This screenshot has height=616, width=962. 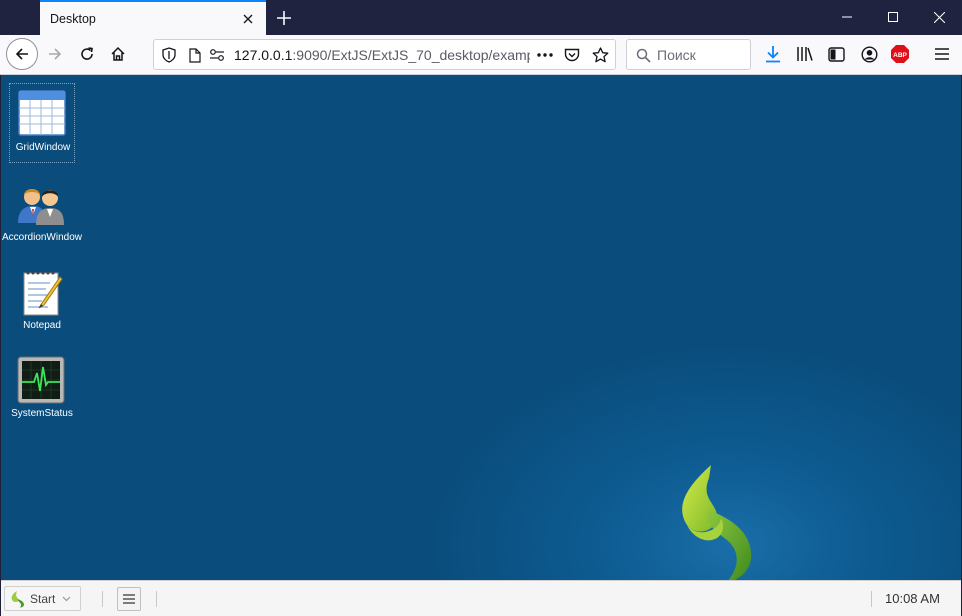 I want to click on pocket-icon, so click(x=572, y=55).